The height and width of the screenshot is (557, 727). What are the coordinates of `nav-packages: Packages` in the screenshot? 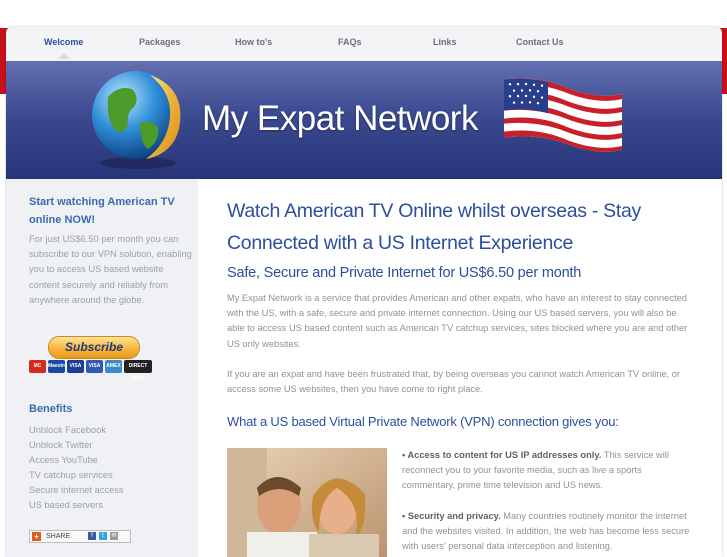 It's located at (160, 42).